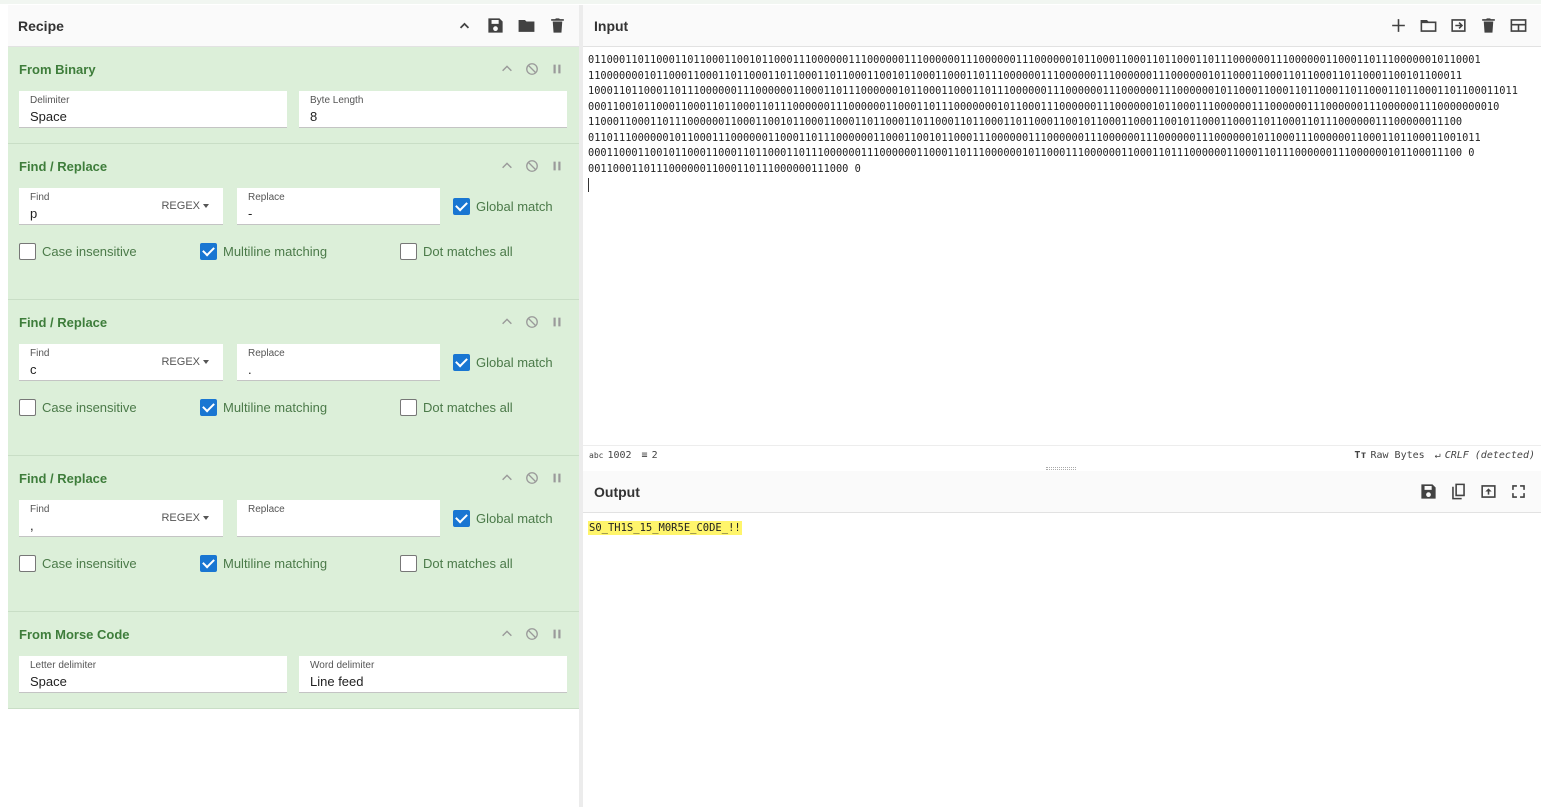 The height and width of the screenshot is (807, 1541). Describe the element at coordinates (1437, 455) in the screenshot. I see `eol-icon: ↵` at that location.